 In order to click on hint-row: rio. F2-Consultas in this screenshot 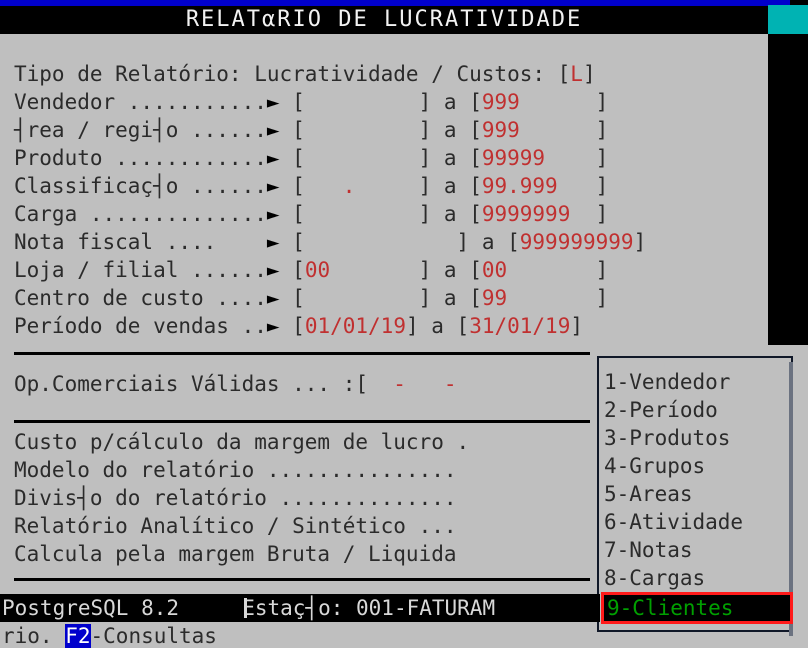, I will do `click(302, 635)`.